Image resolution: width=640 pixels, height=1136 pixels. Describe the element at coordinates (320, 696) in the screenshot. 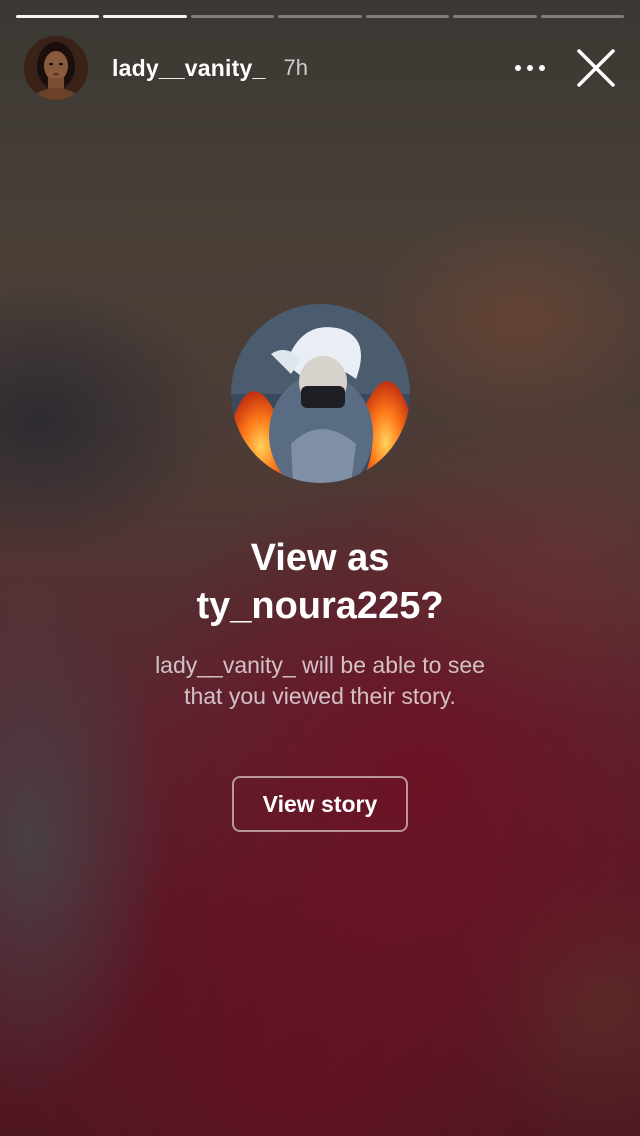

I see `view-notice-line2: that you viewed their story.` at that location.